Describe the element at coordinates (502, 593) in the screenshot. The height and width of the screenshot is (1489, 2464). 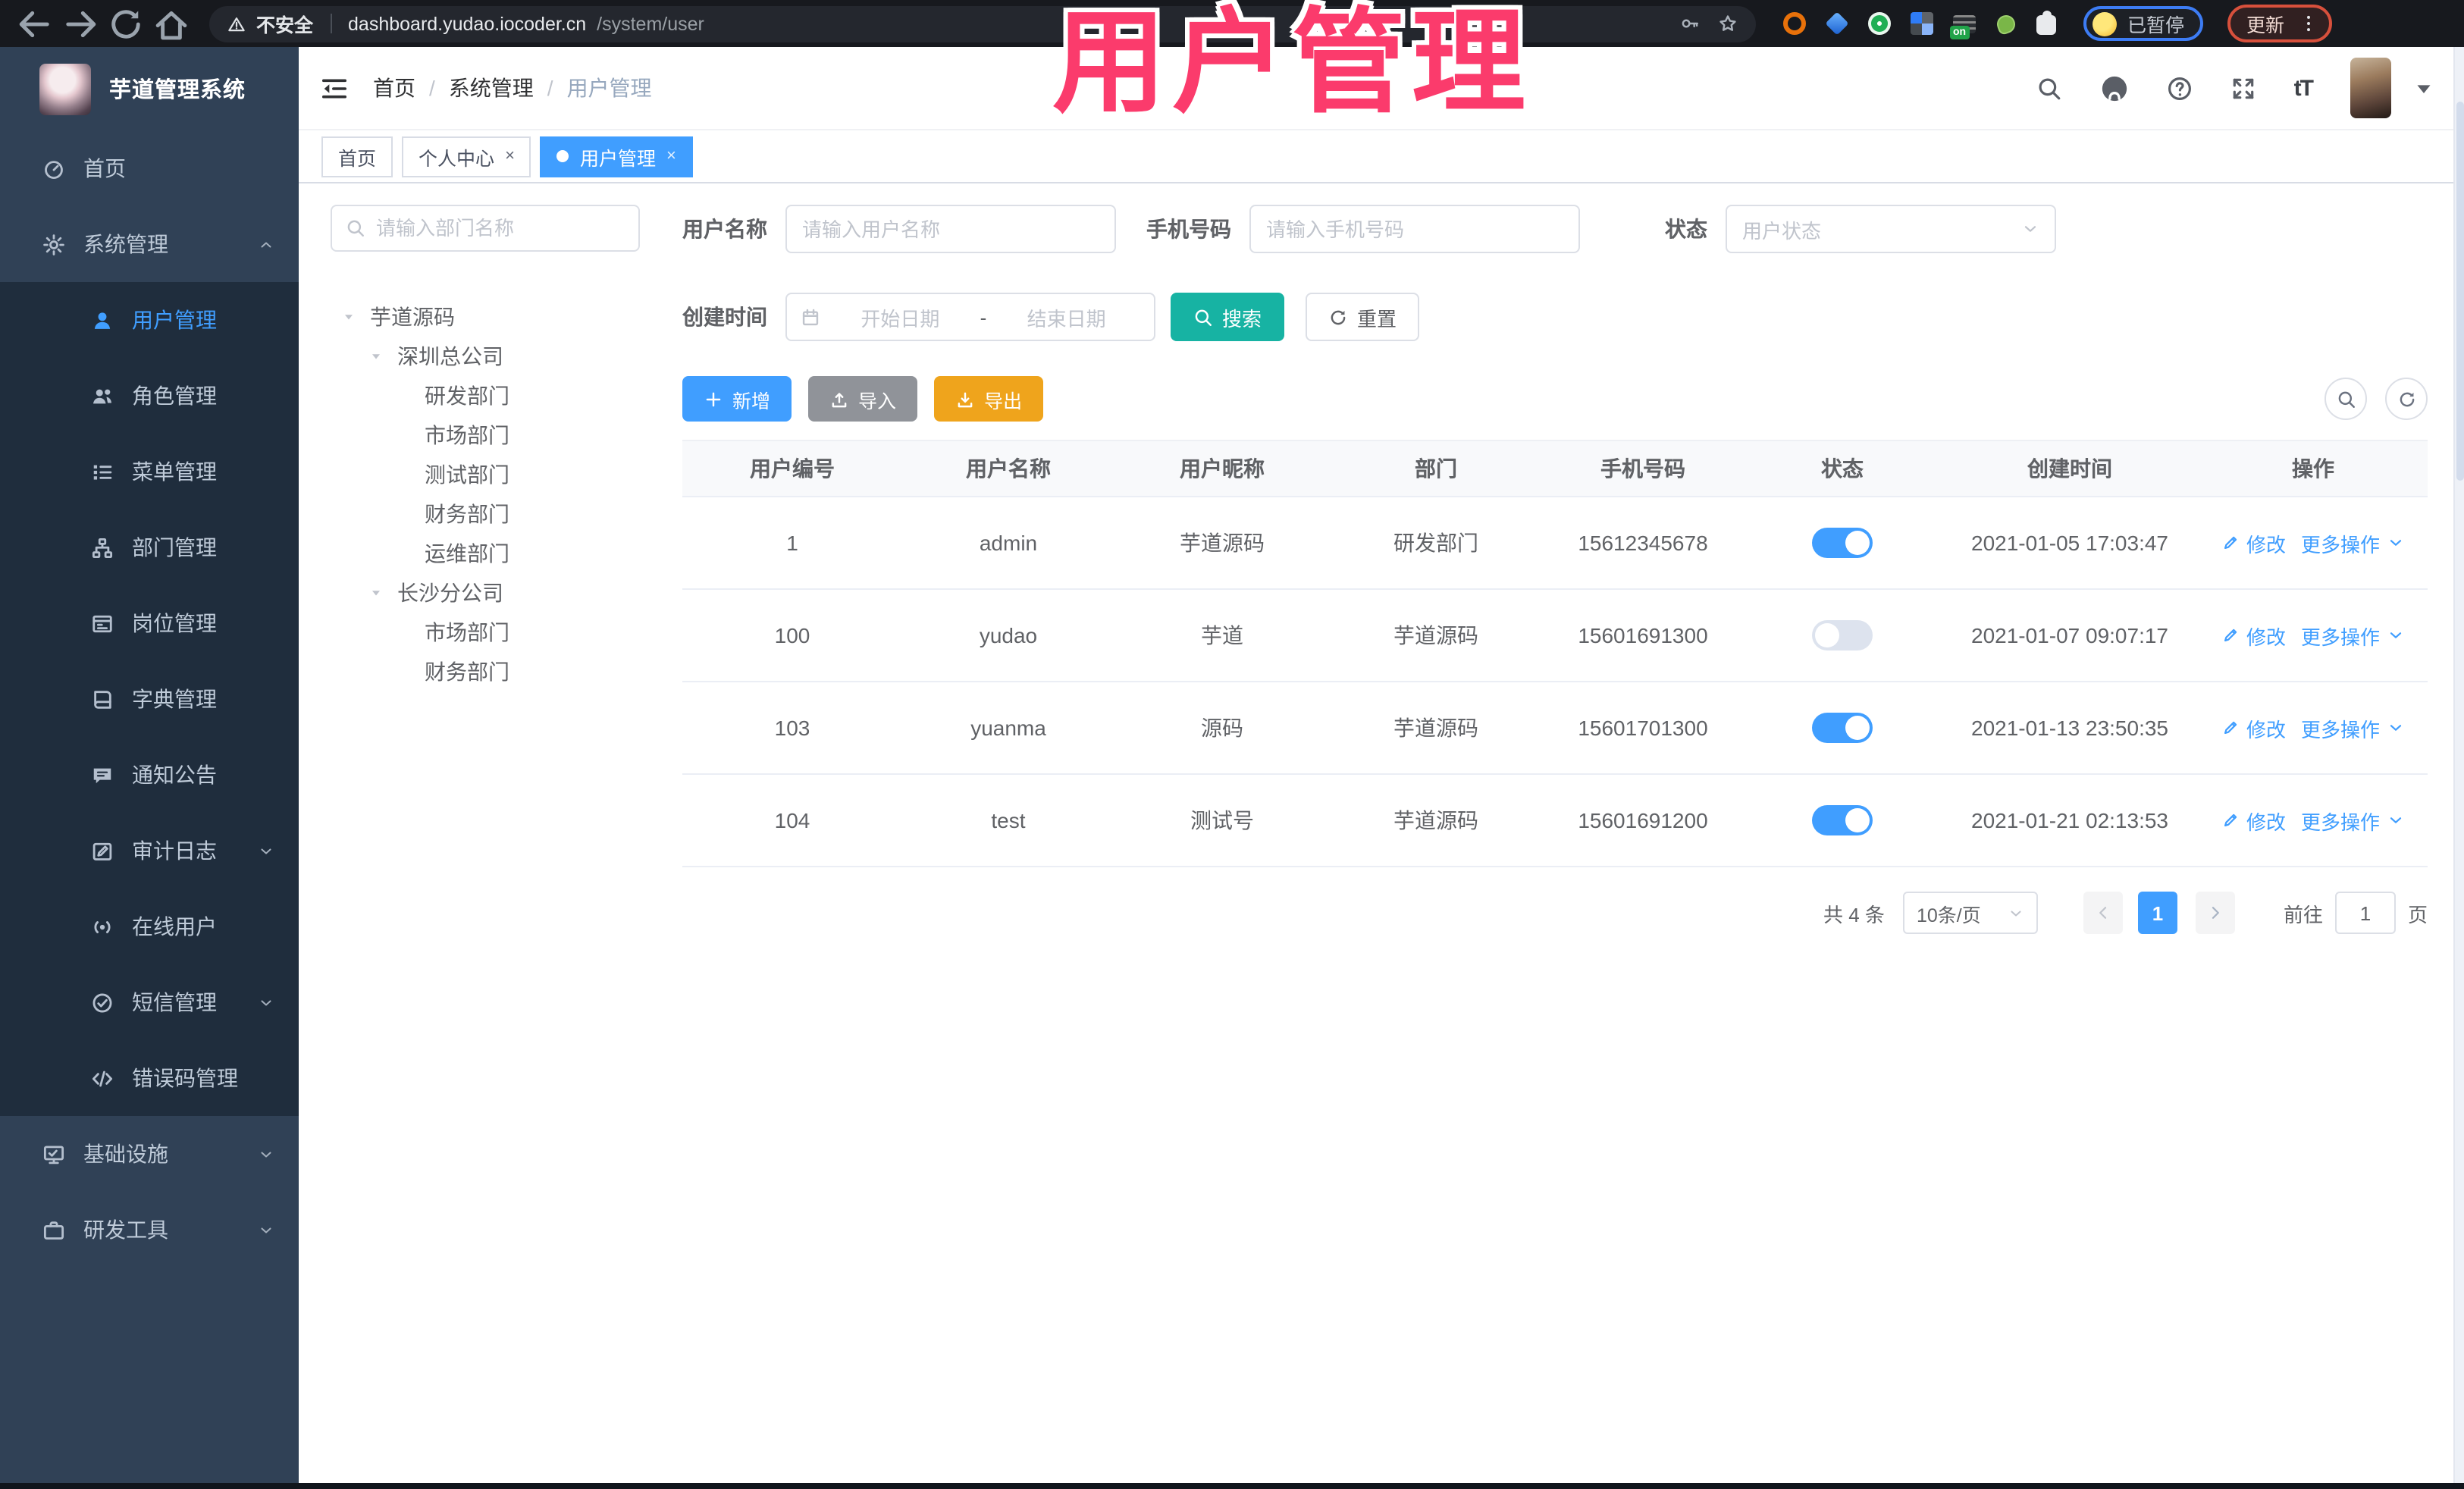
I see `tree-node-长沙分公司: 长沙分公司` at that location.